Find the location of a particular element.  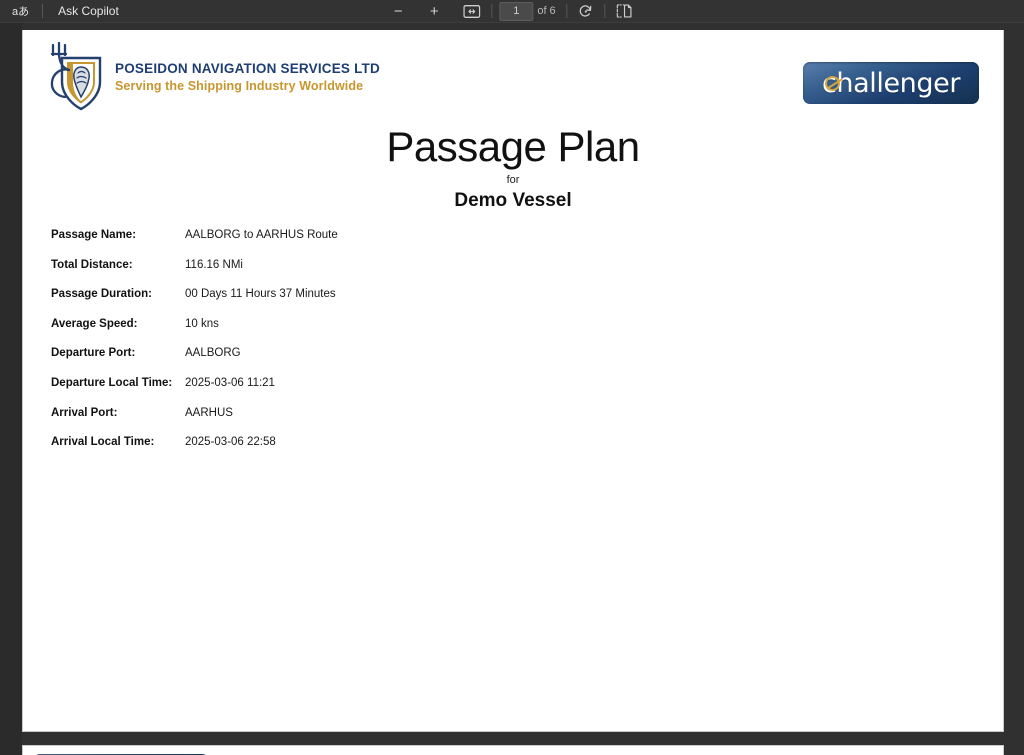

page-title: Passage Plan is located at coordinates (513, 146).